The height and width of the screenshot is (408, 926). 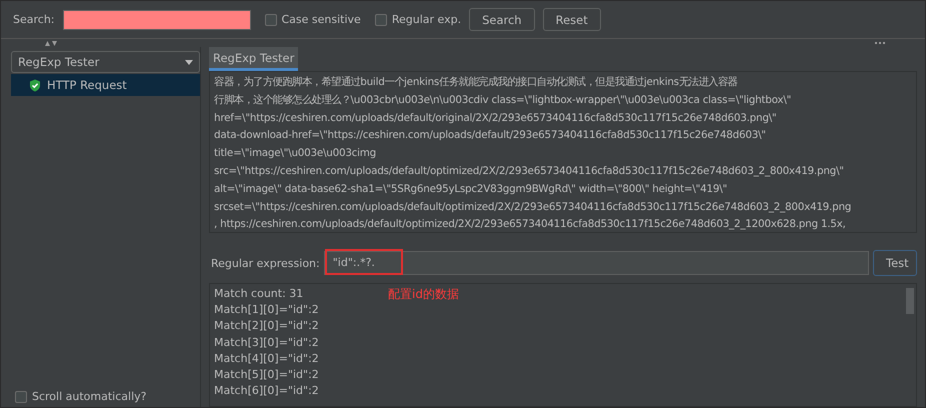 What do you see at coordinates (496, 118) in the screenshot?
I see `response-line: href=\"https://ceshiren.com/uploads/default/original/2X/2/293e6573404116cfa8d530c117f15c26e748d603.png\"` at bounding box center [496, 118].